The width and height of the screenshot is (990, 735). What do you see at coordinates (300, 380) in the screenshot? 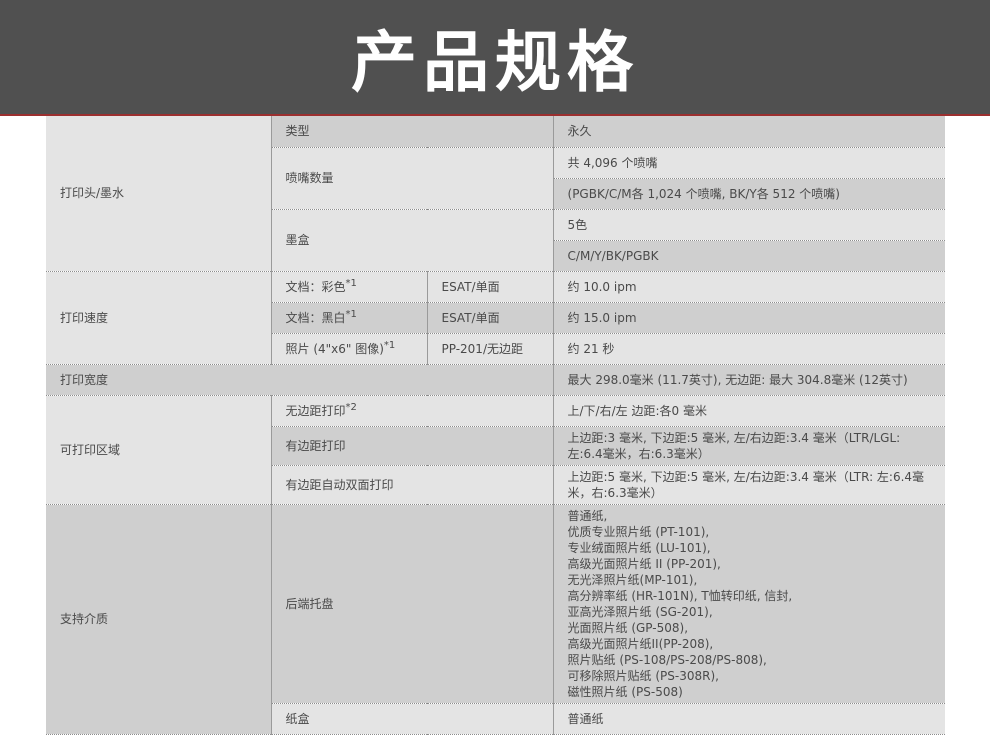
I see `category-width: 打印宽度` at bounding box center [300, 380].